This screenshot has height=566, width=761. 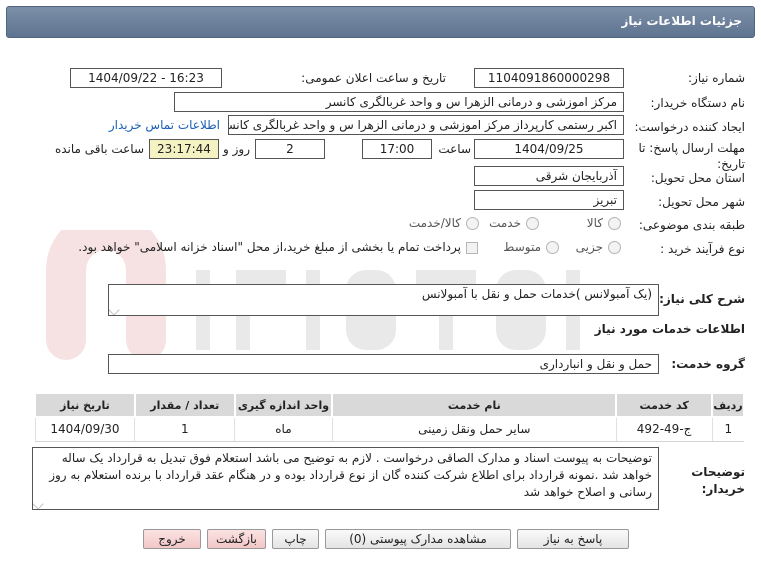 What do you see at coordinates (664, 429) in the screenshot?
I see `cell-service-code: ج-49-492` at bounding box center [664, 429].